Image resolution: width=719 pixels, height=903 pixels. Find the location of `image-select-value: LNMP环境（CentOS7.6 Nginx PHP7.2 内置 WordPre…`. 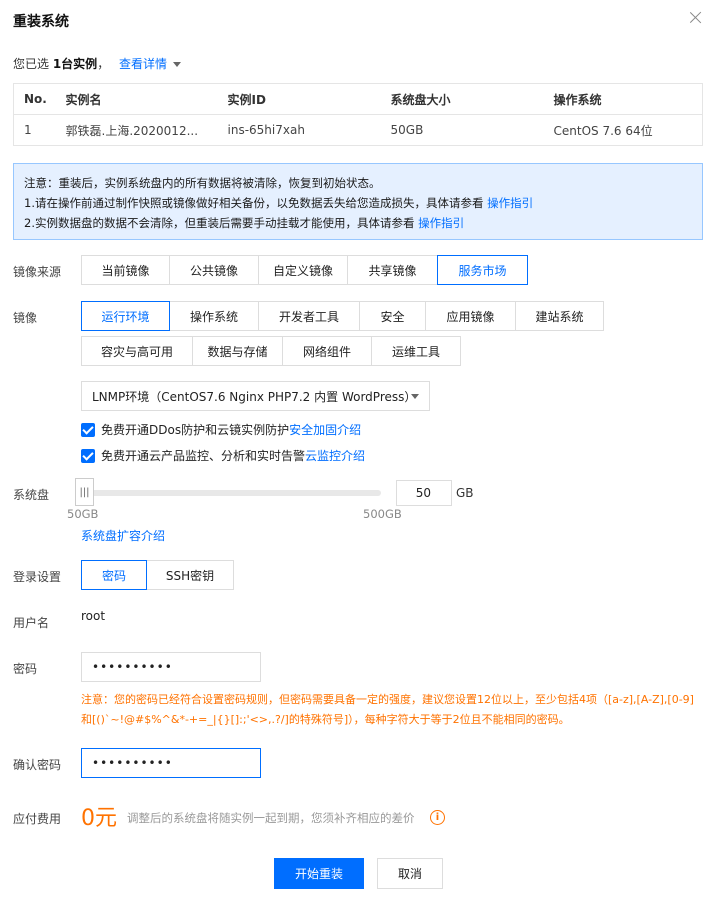

image-select-value: LNMP环境（CentOS7.6 Nginx PHP7.2 内置 WordPre… is located at coordinates (254, 396).